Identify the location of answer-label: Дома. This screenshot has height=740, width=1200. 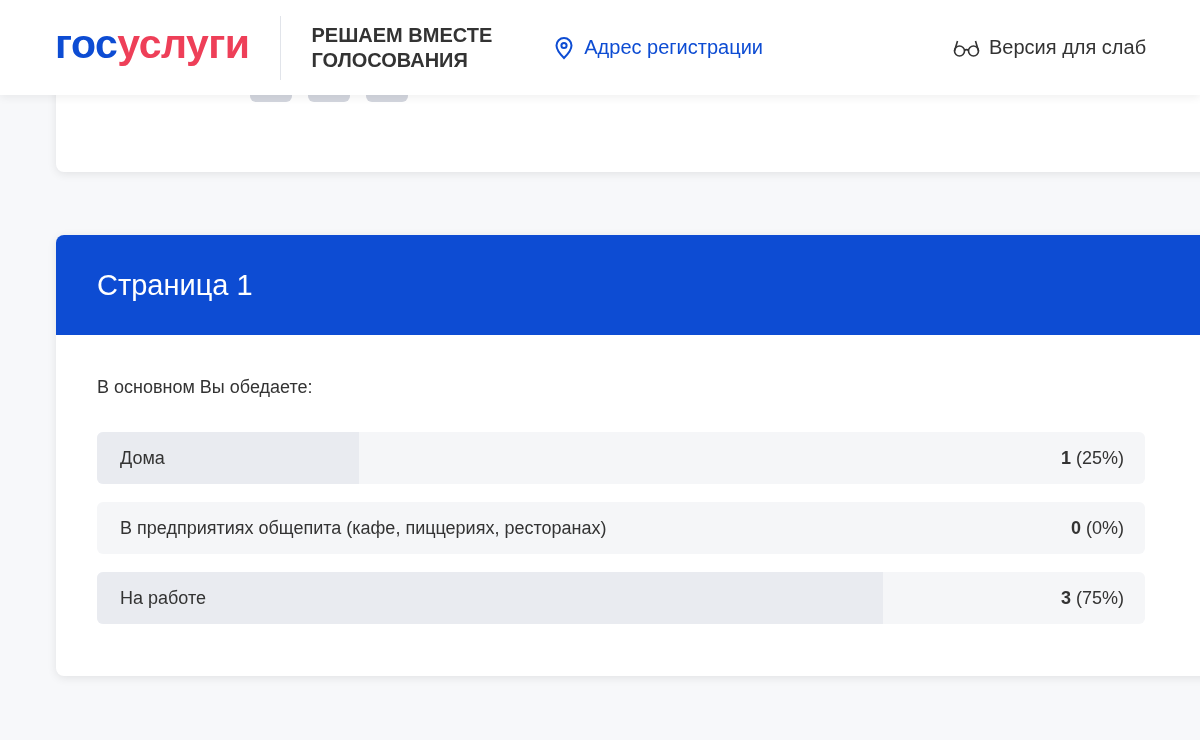
(142, 458).